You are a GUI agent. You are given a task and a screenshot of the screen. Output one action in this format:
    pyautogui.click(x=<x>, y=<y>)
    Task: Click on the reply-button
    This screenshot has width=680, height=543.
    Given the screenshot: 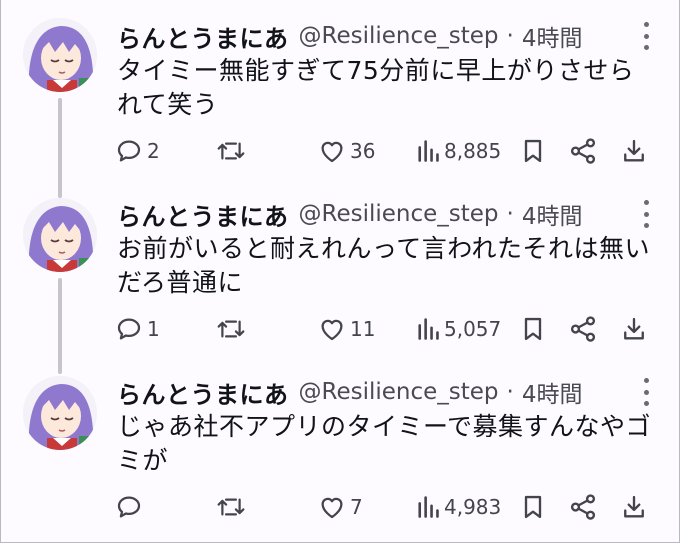 What is the action you would take?
    pyautogui.click(x=130, y=507)
    